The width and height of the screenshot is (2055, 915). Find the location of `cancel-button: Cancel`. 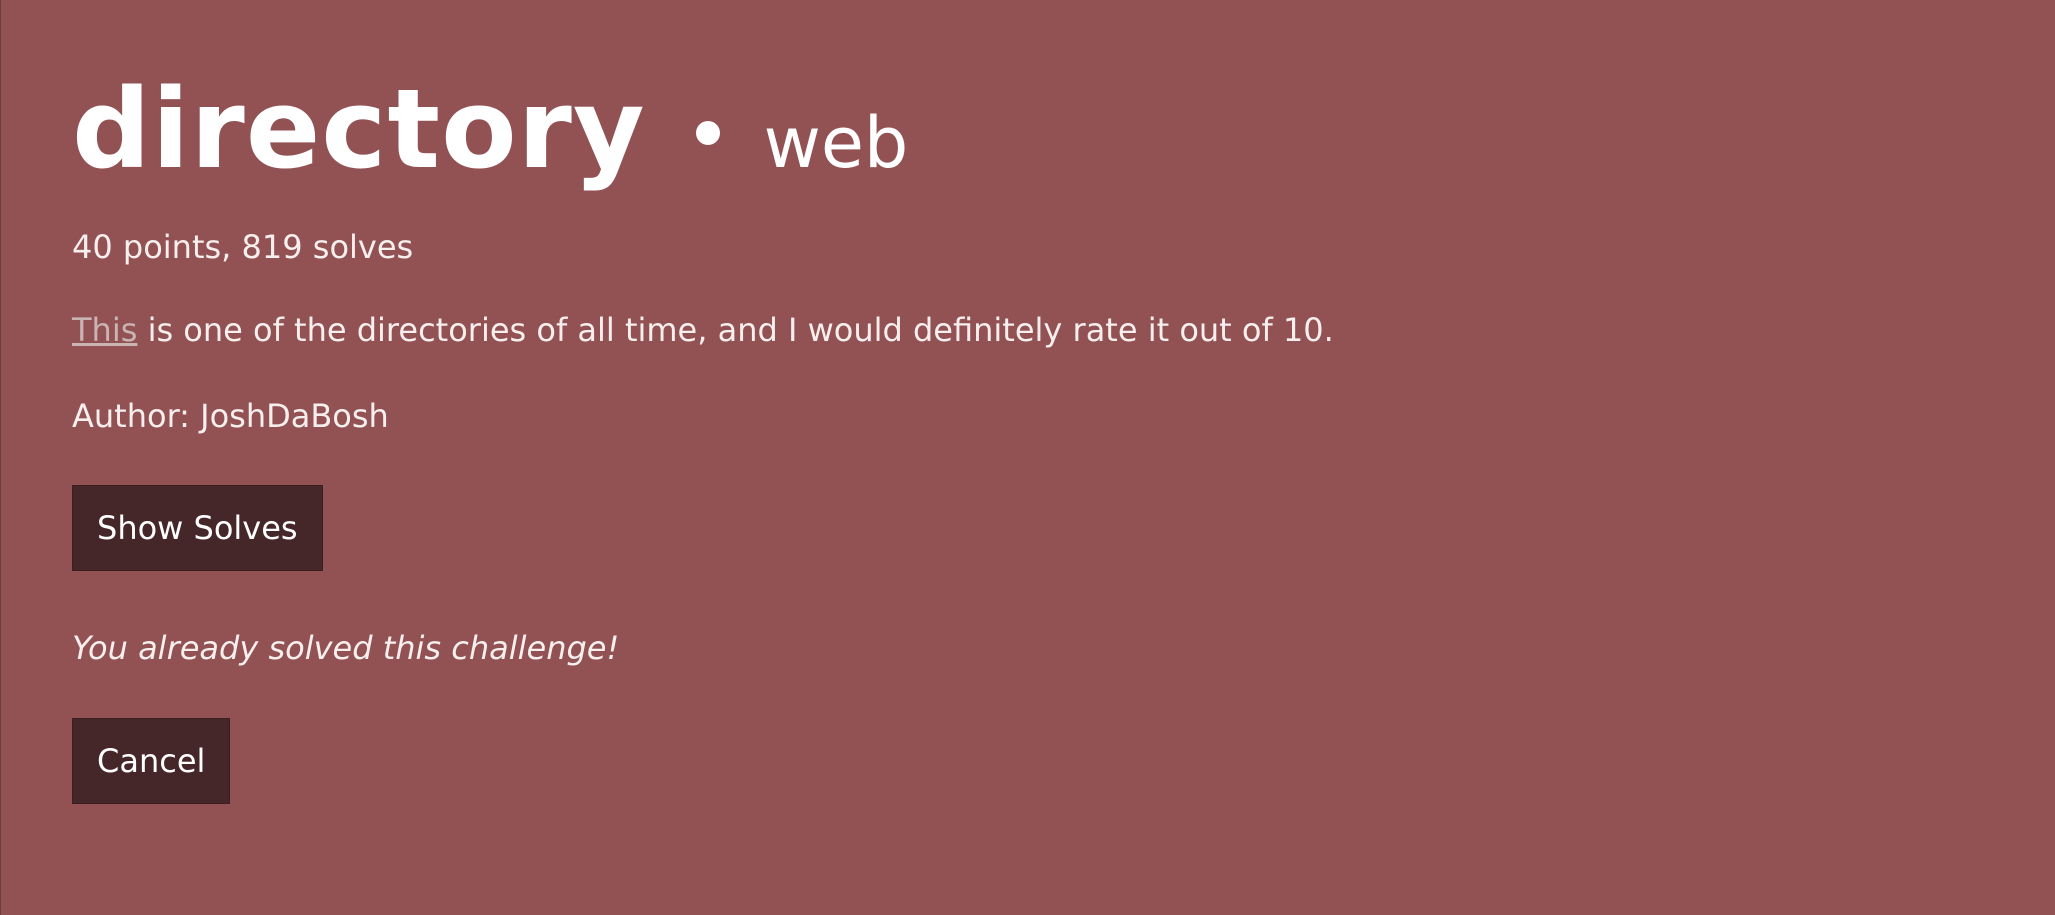

cancel-button: Cancel is located at coordinates (151, 760).